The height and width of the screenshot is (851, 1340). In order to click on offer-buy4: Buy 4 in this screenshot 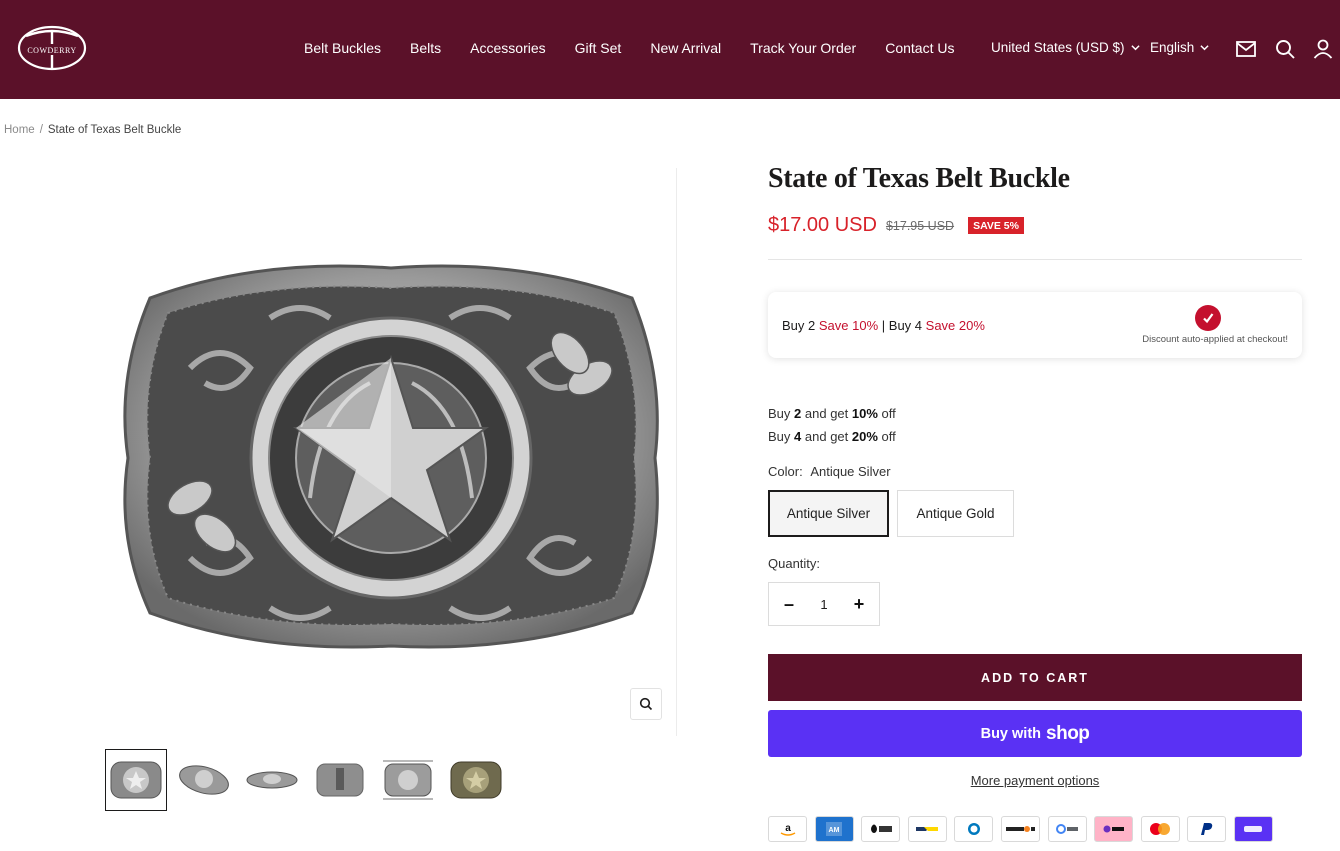, I will do `click(905, 325)`.